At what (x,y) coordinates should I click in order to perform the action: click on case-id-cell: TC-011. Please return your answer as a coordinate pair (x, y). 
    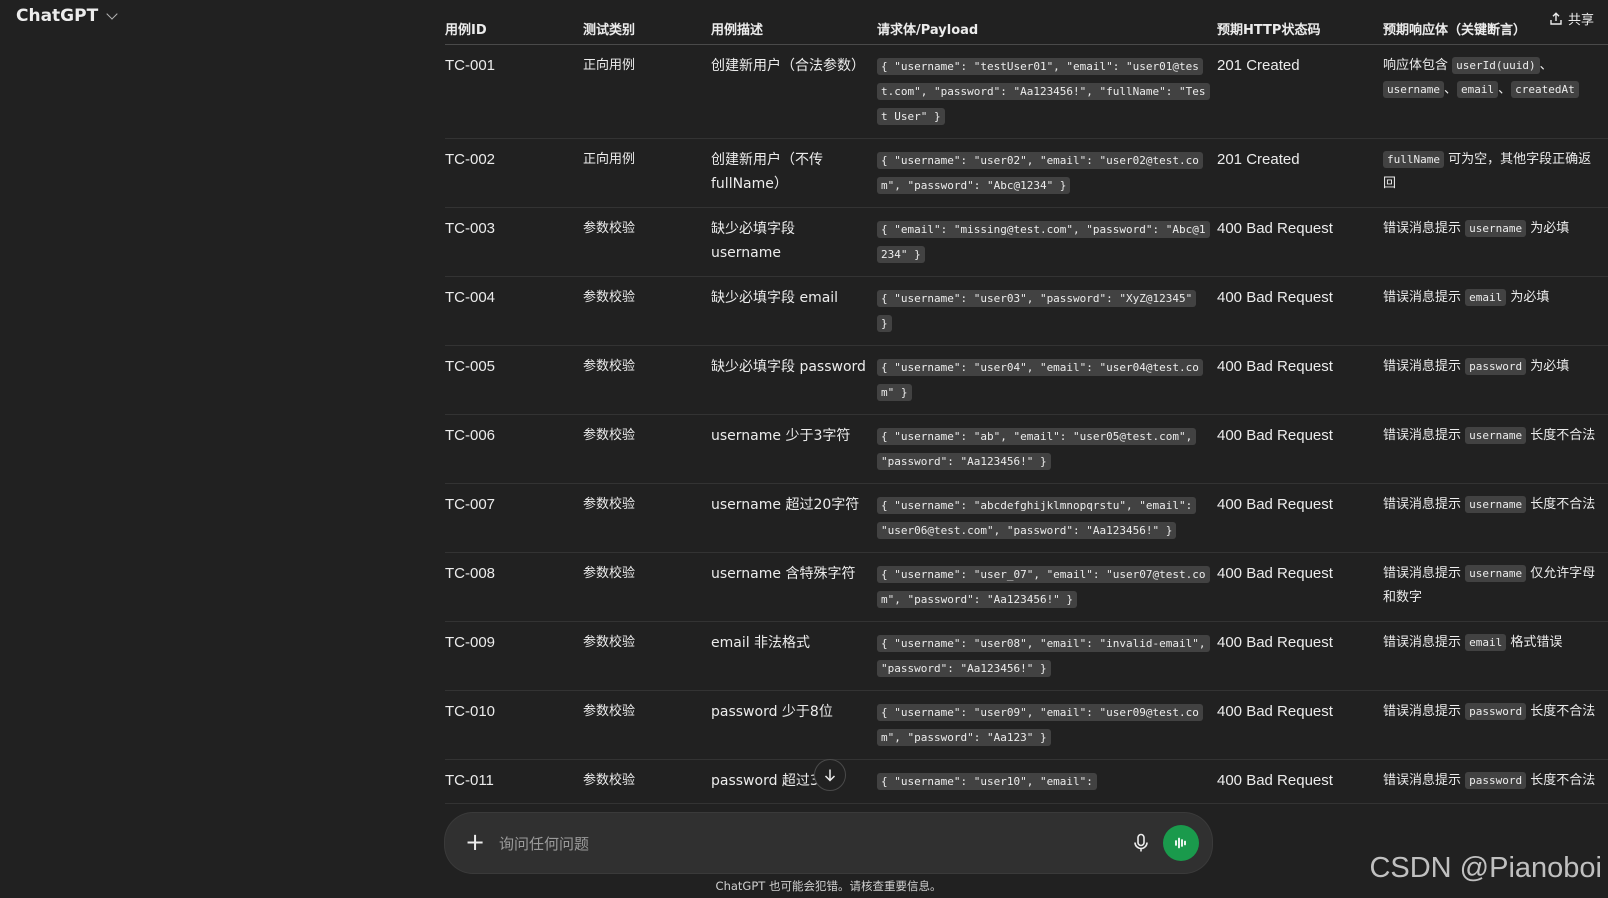
    Looking at the image, I should click on (514, 781).